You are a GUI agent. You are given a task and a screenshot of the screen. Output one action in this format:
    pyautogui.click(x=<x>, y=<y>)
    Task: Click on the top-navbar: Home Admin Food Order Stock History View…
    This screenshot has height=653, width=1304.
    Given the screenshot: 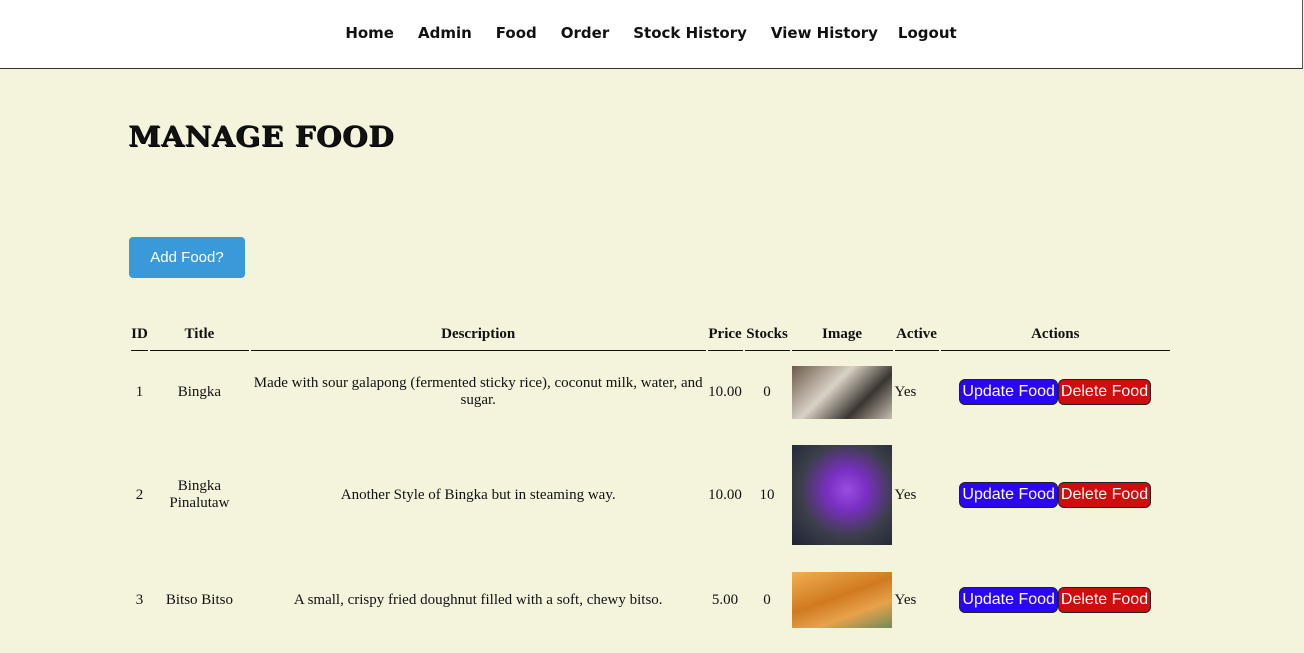 What is the action you would take?
    pyautogui.click(x=651, y=34)
    